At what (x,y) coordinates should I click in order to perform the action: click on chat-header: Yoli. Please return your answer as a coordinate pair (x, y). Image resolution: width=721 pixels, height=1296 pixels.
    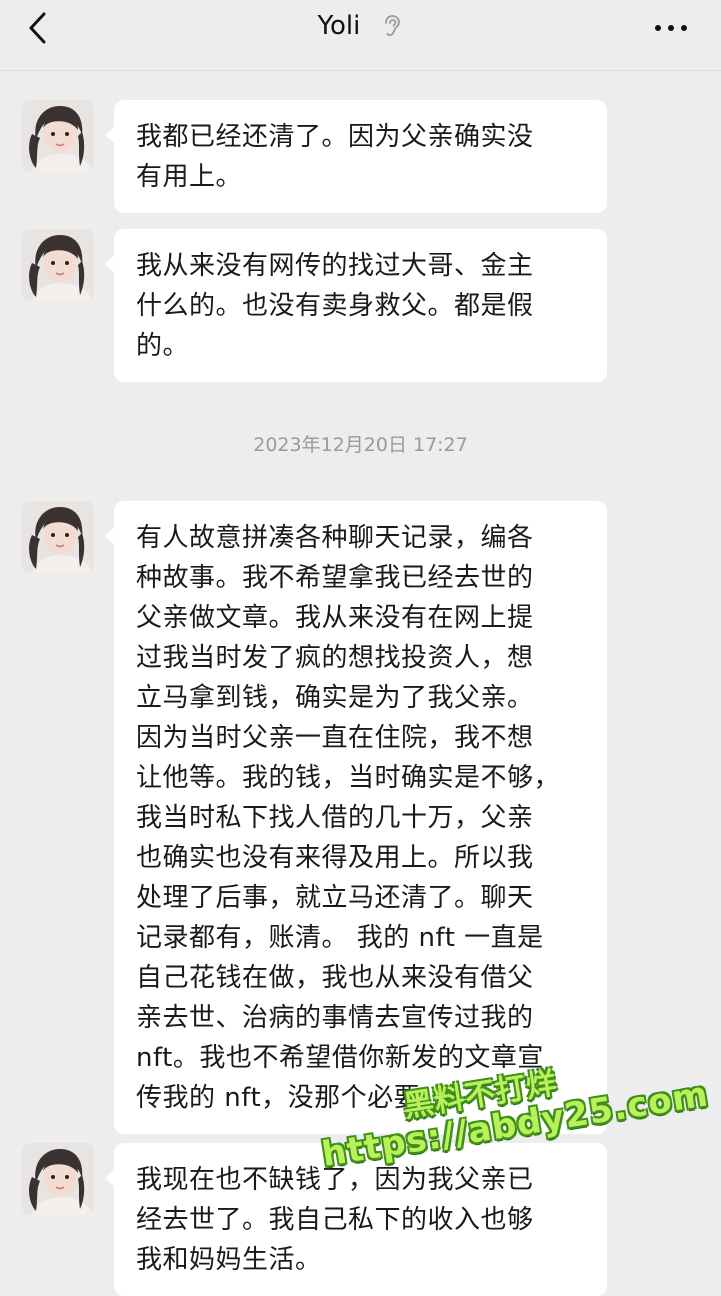
    Looking at the image, I should click on (360, 35).